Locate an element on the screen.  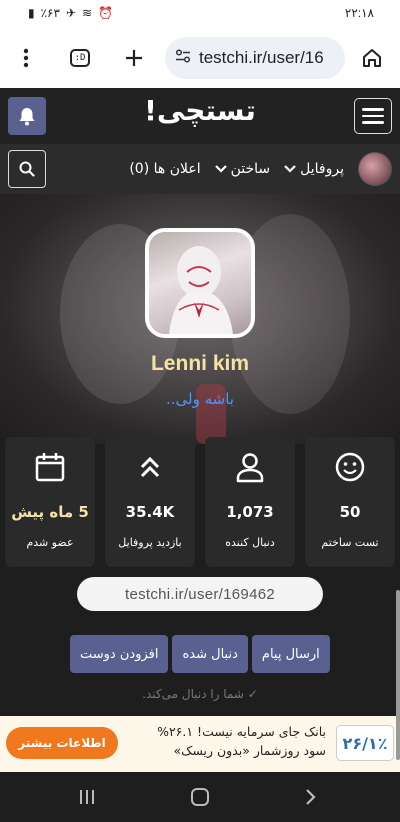
followed-button: دنبال شده is located at coordinates (210, 654).